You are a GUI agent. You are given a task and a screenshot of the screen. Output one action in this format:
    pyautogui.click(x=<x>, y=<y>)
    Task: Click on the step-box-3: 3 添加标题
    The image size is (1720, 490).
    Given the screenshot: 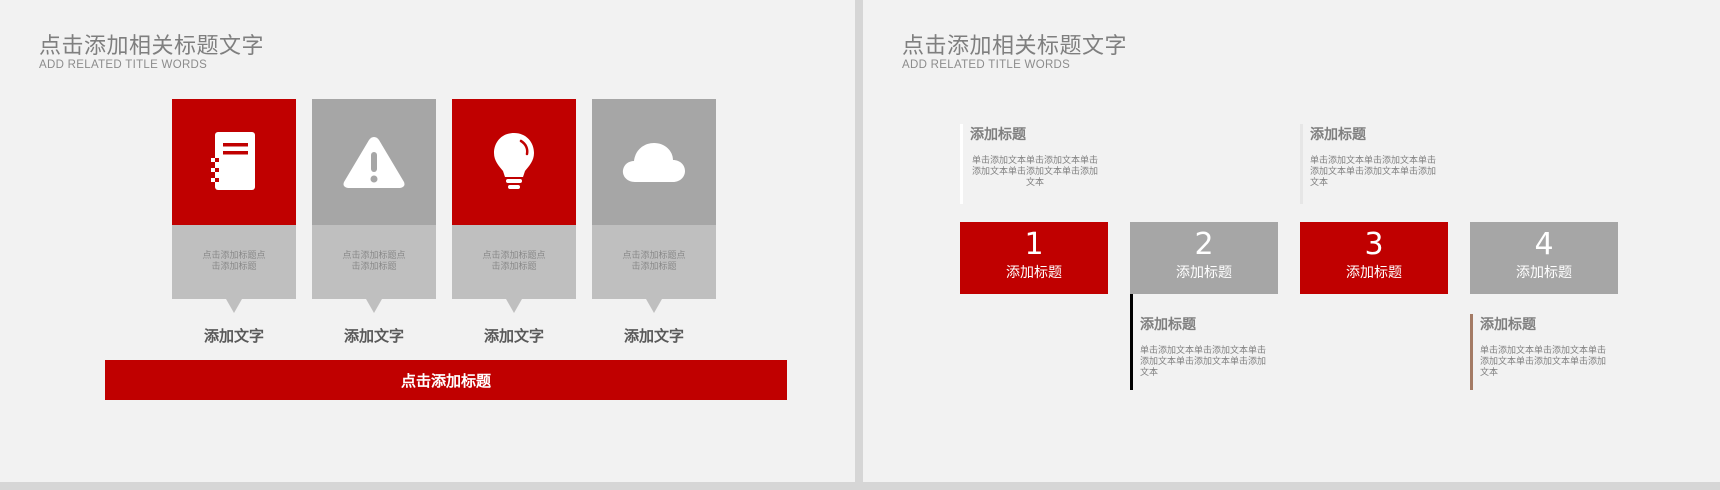 What is the action you would take?
    pyautogui.click(x=1374, y=258)
    